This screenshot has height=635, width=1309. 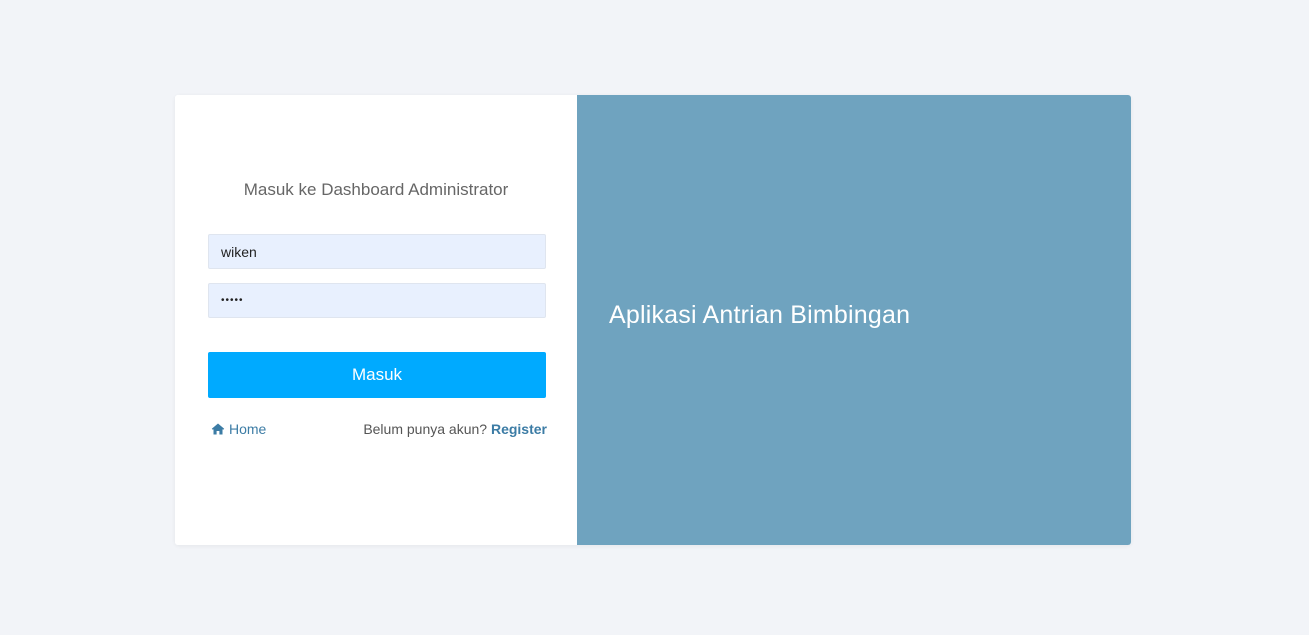 I want to click on home-link: Home, so click(x=238, y=429).